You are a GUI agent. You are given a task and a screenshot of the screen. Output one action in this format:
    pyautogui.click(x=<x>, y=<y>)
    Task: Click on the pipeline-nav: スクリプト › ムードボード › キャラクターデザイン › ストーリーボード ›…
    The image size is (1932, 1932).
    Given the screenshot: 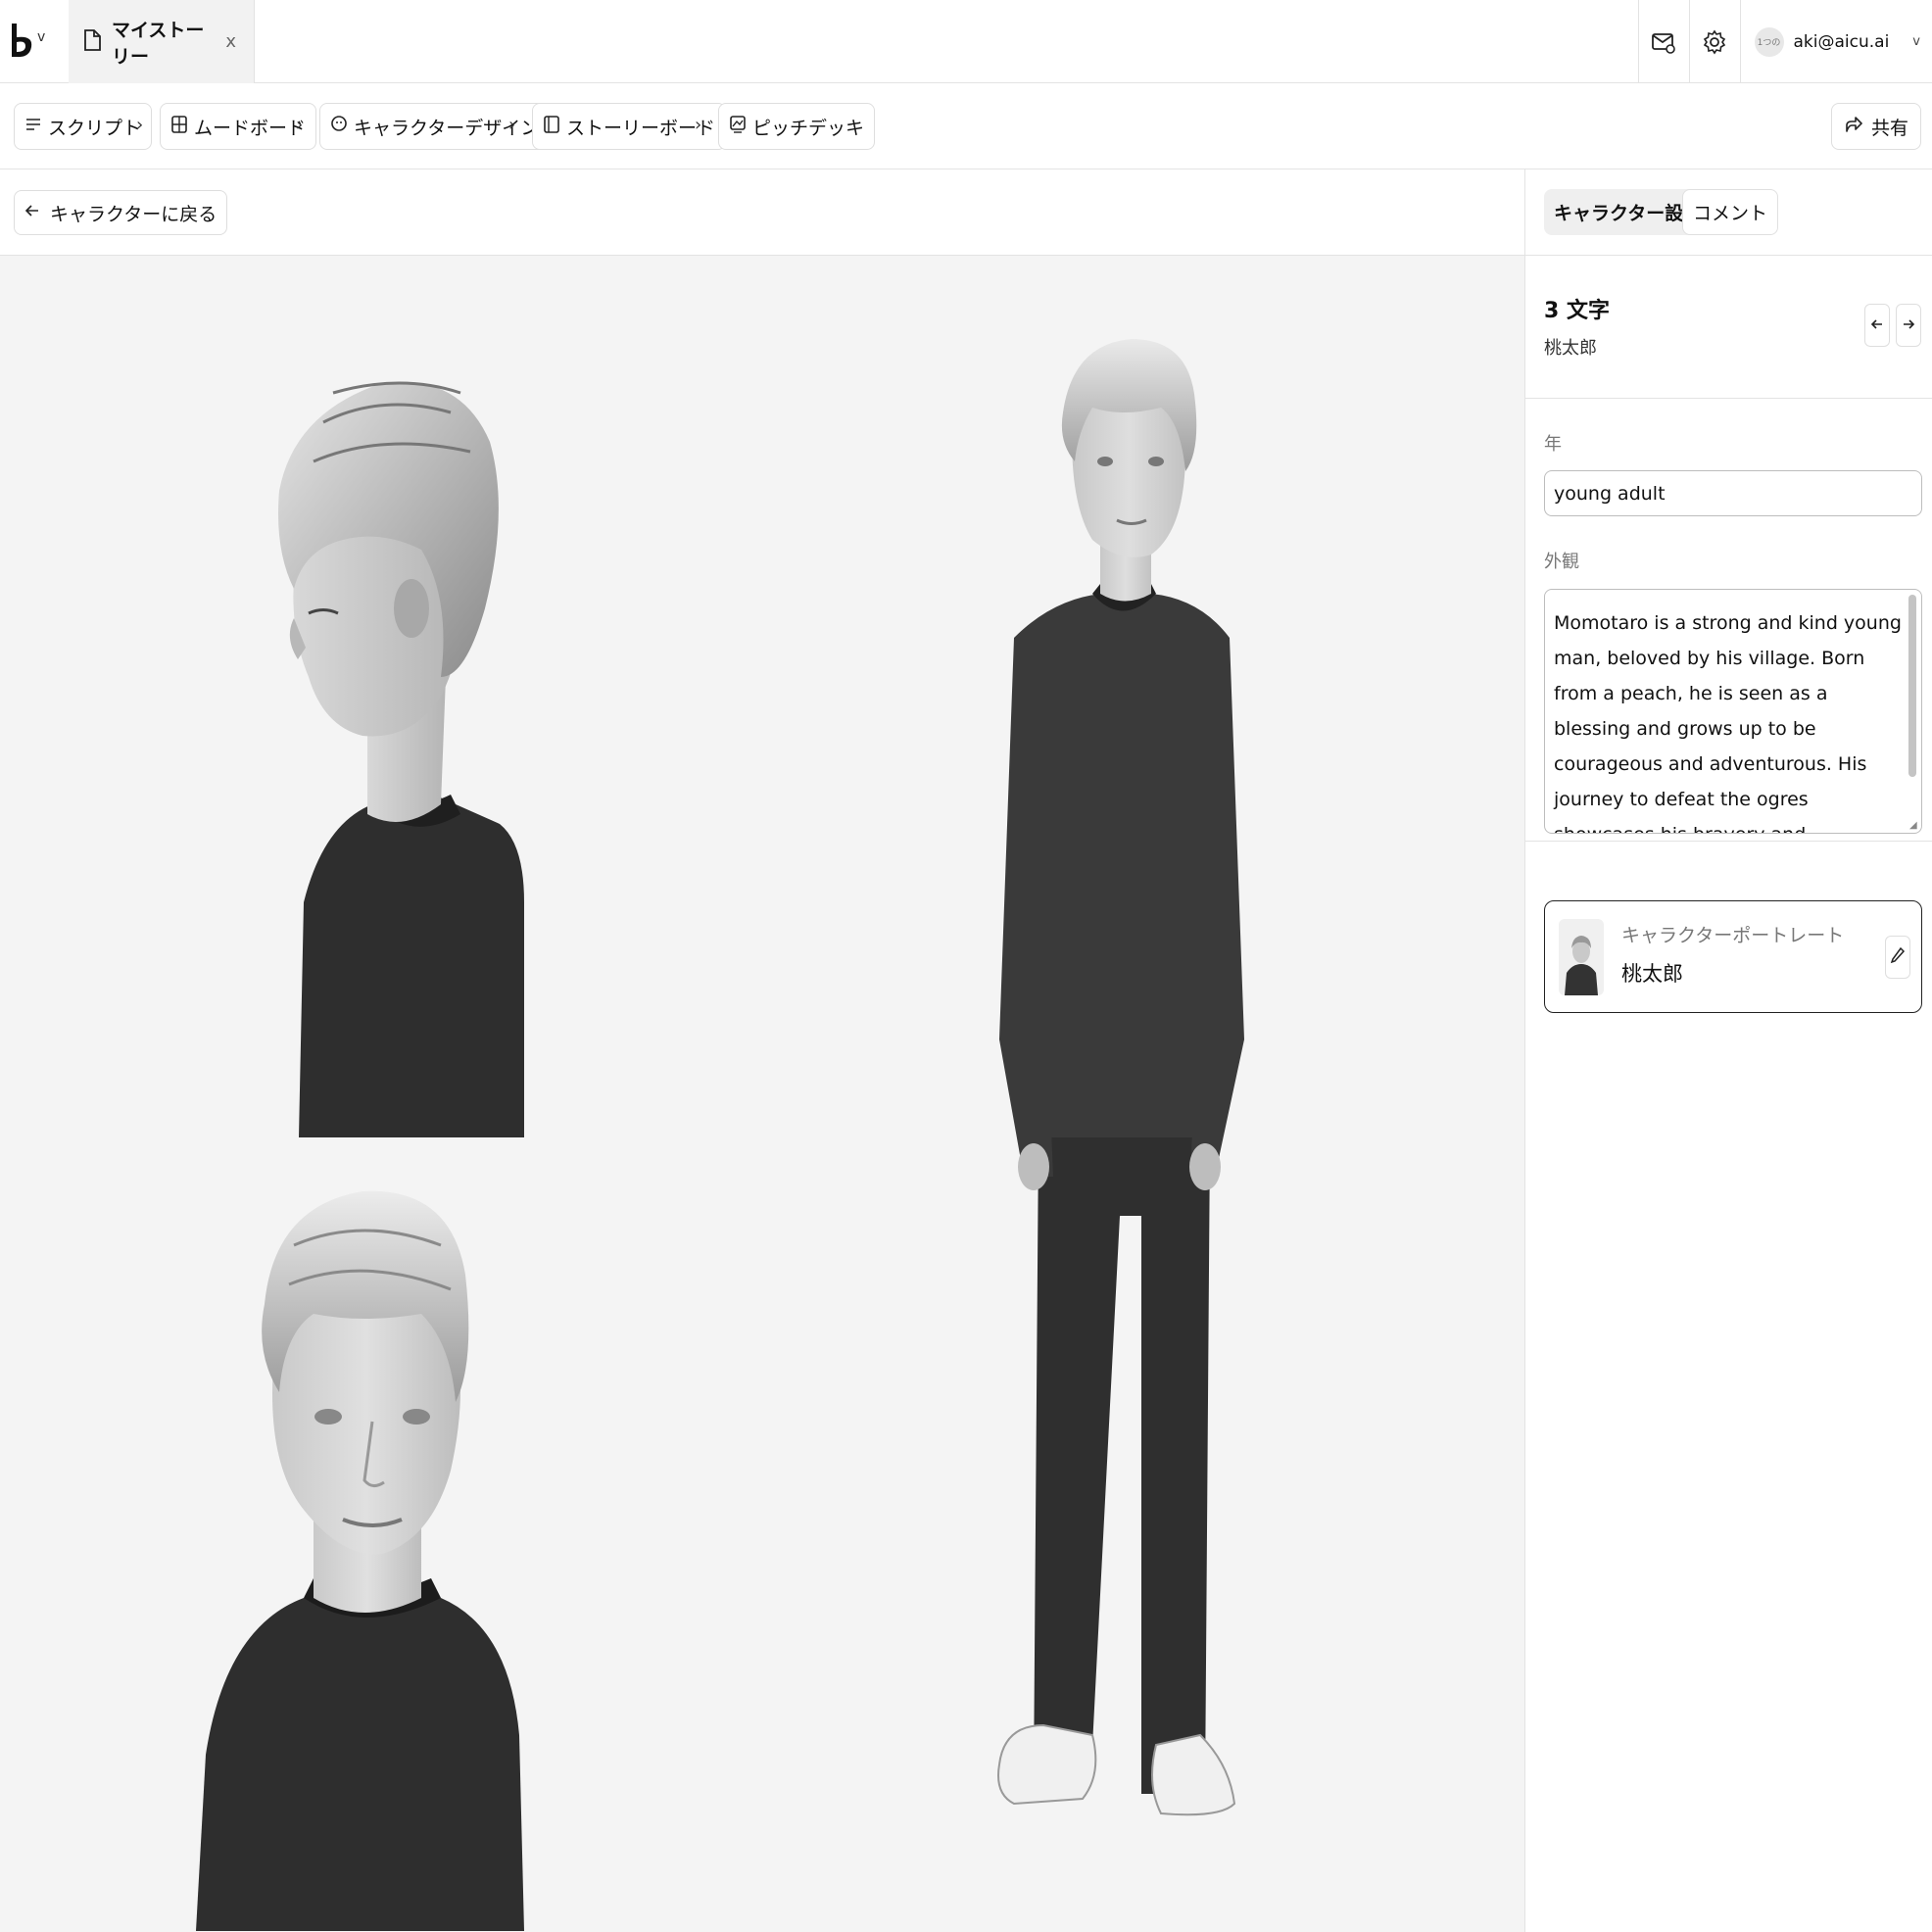 What is the action you would take?
    pyautogui.click(x=966, y=126)
    